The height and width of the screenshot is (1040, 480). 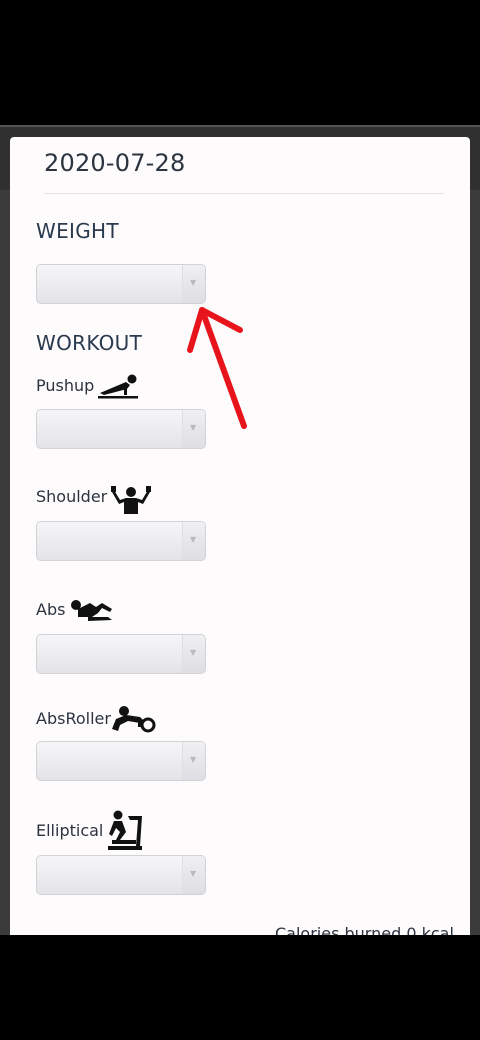 What do you see at coordinates (77, 231) in the screenshot?
I see `weight-section-title: WEIGHT` at bounding box center [77, 231].